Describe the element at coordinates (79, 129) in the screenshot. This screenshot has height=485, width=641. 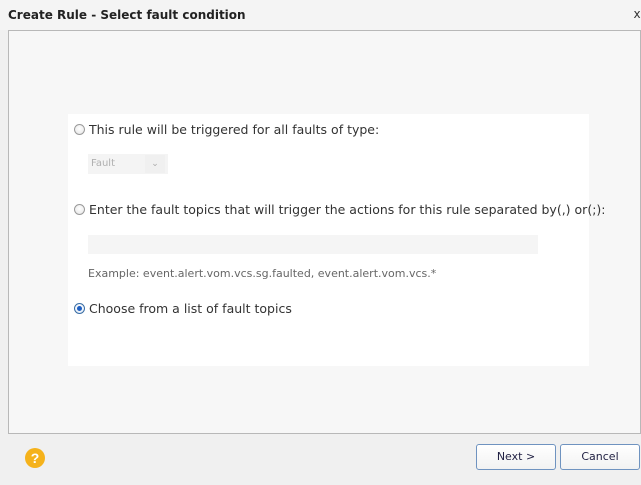
I see `radio-all-faults-button` at that location.